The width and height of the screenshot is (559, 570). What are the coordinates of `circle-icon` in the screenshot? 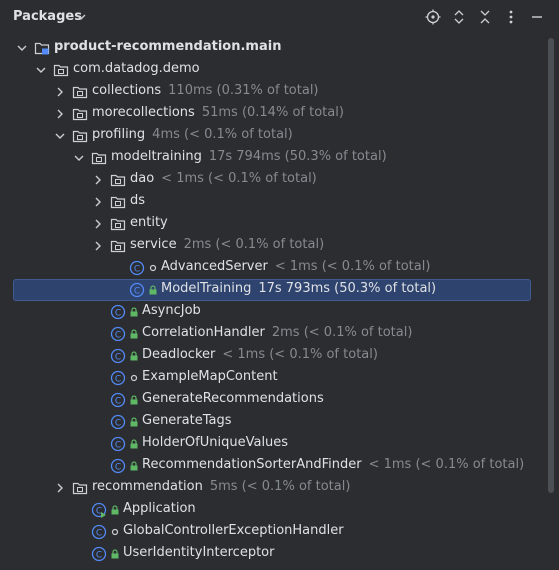 It's located at (134, 378).